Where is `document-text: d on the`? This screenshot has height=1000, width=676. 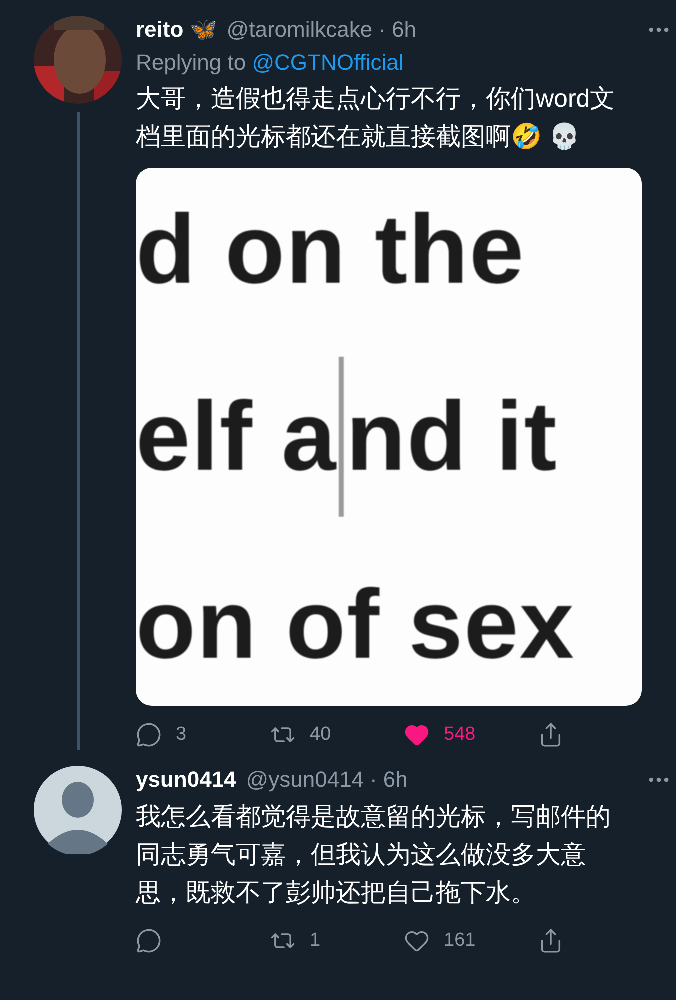
document-text: d on the is located at coordinates (331, 249).